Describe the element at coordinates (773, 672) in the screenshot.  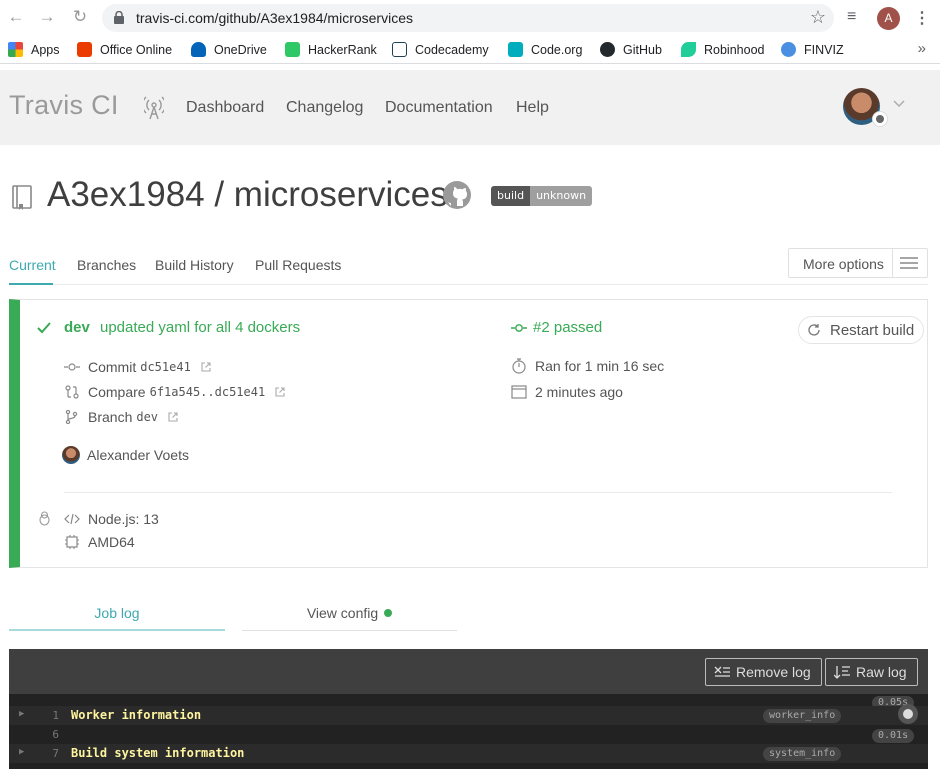
I see `remove-log-label: Remove log` at that location.